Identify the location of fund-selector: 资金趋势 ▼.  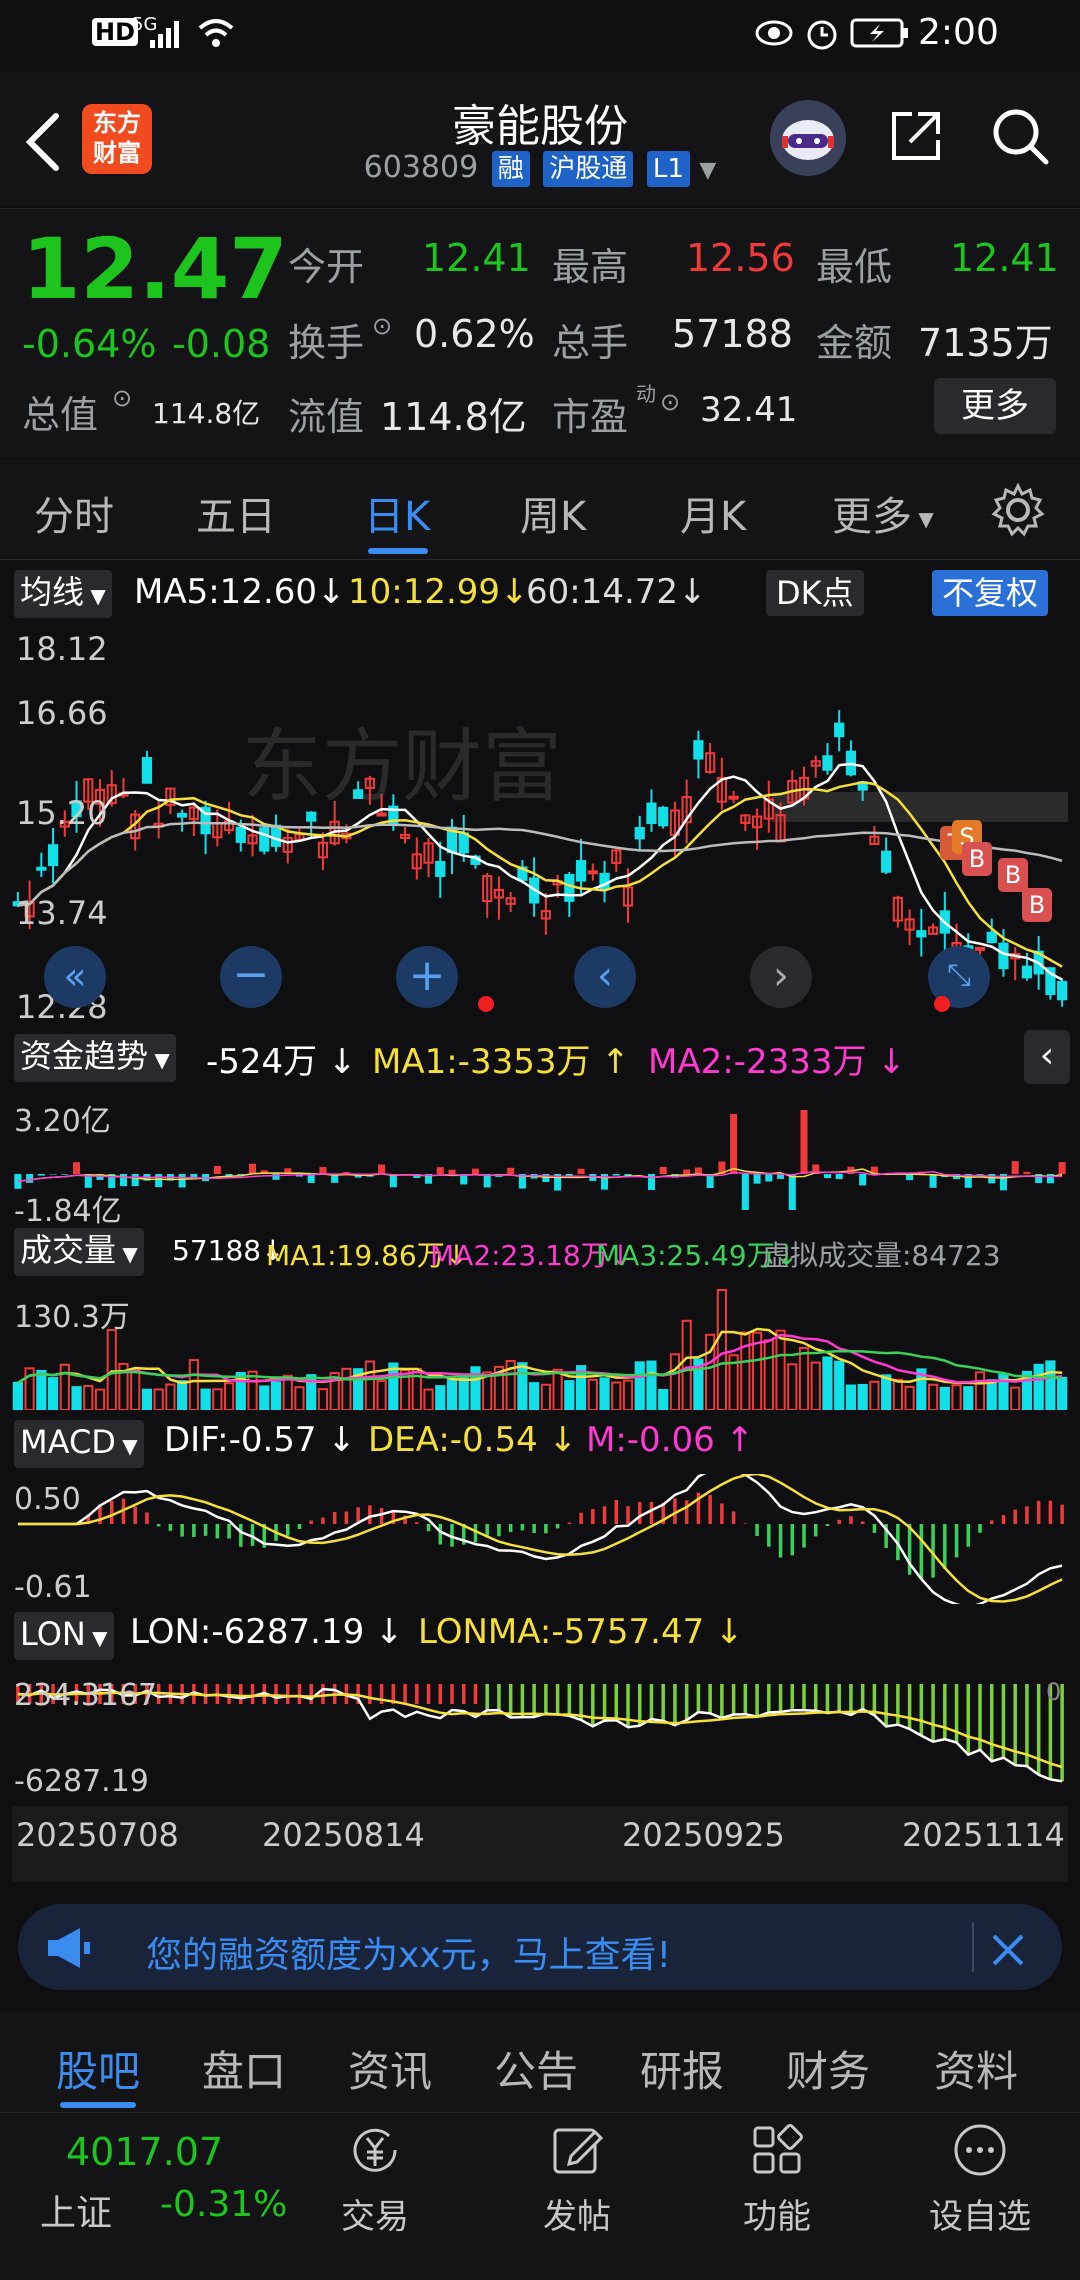
(95, 1058).